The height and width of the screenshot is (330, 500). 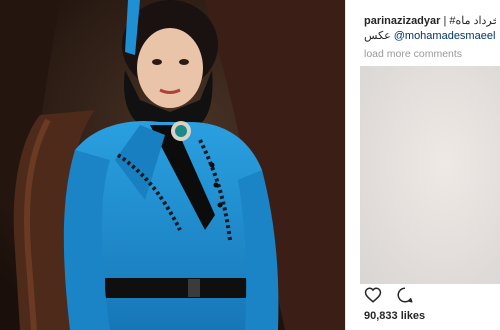 What do you see at coordinates (377, 36) in the screenshot?
I see `caption-word: عکس` at bounding box center [377, 36].